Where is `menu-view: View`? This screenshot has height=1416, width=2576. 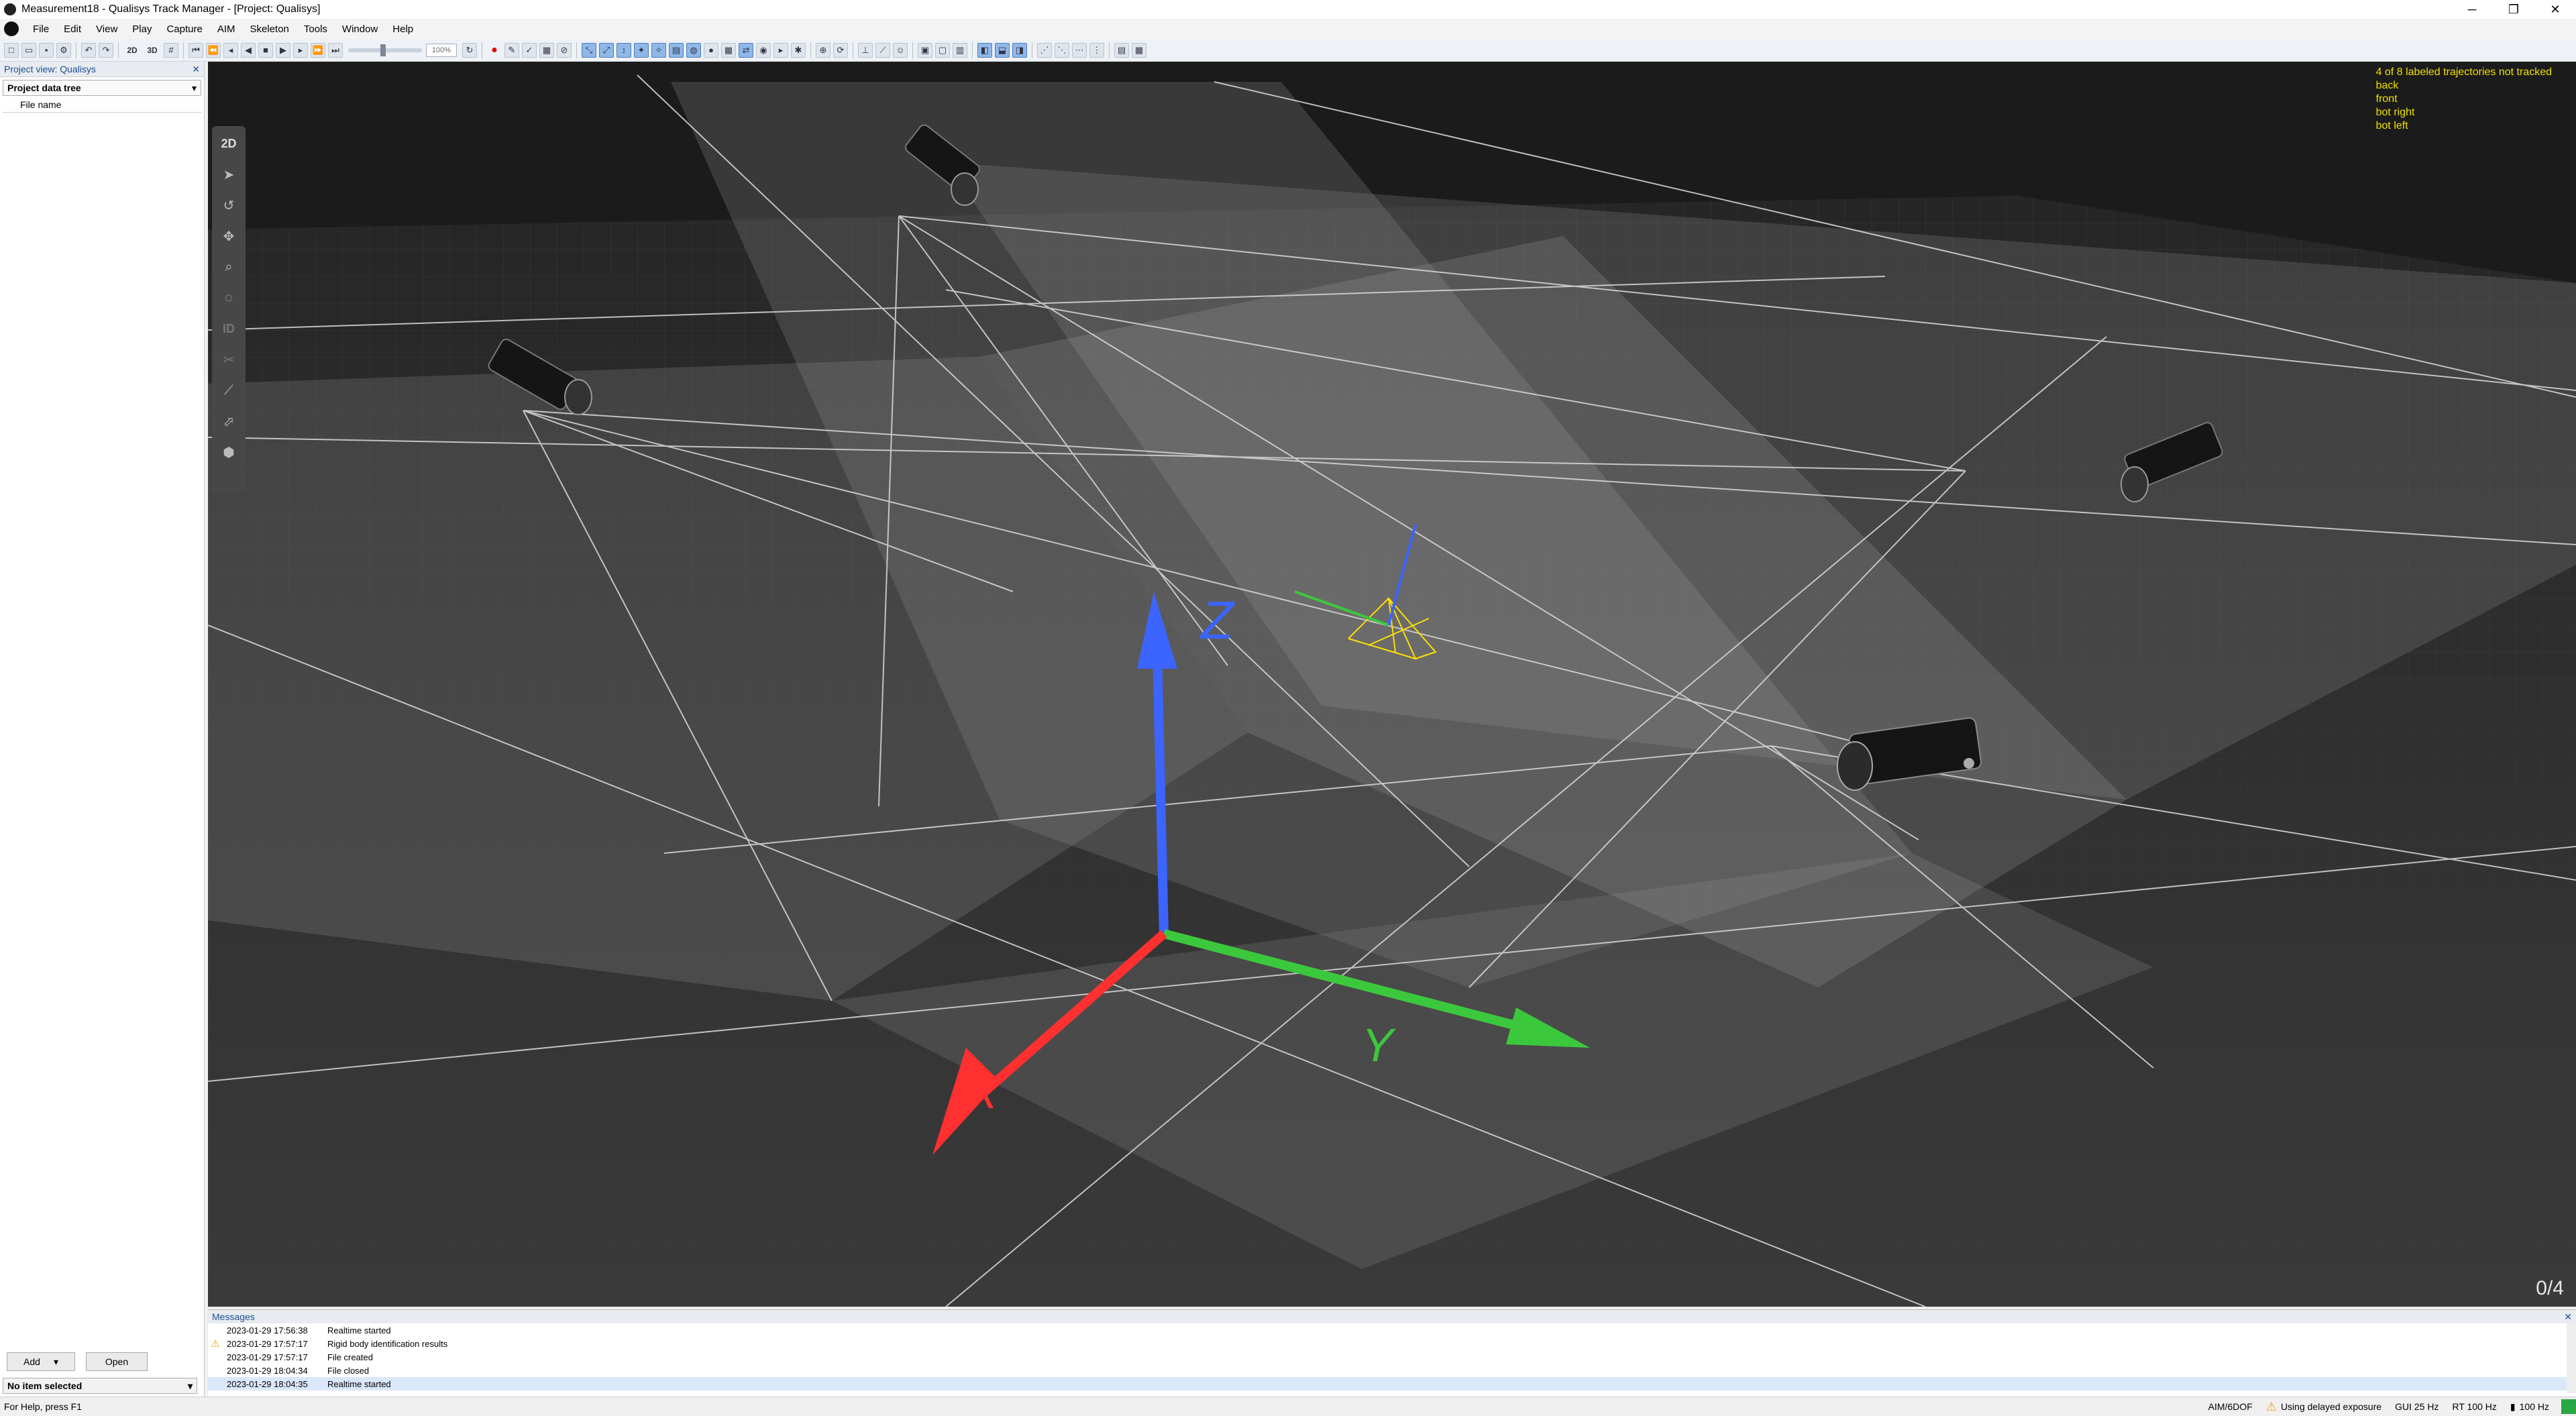 menu-view: View is located at coordinates (107, 29).